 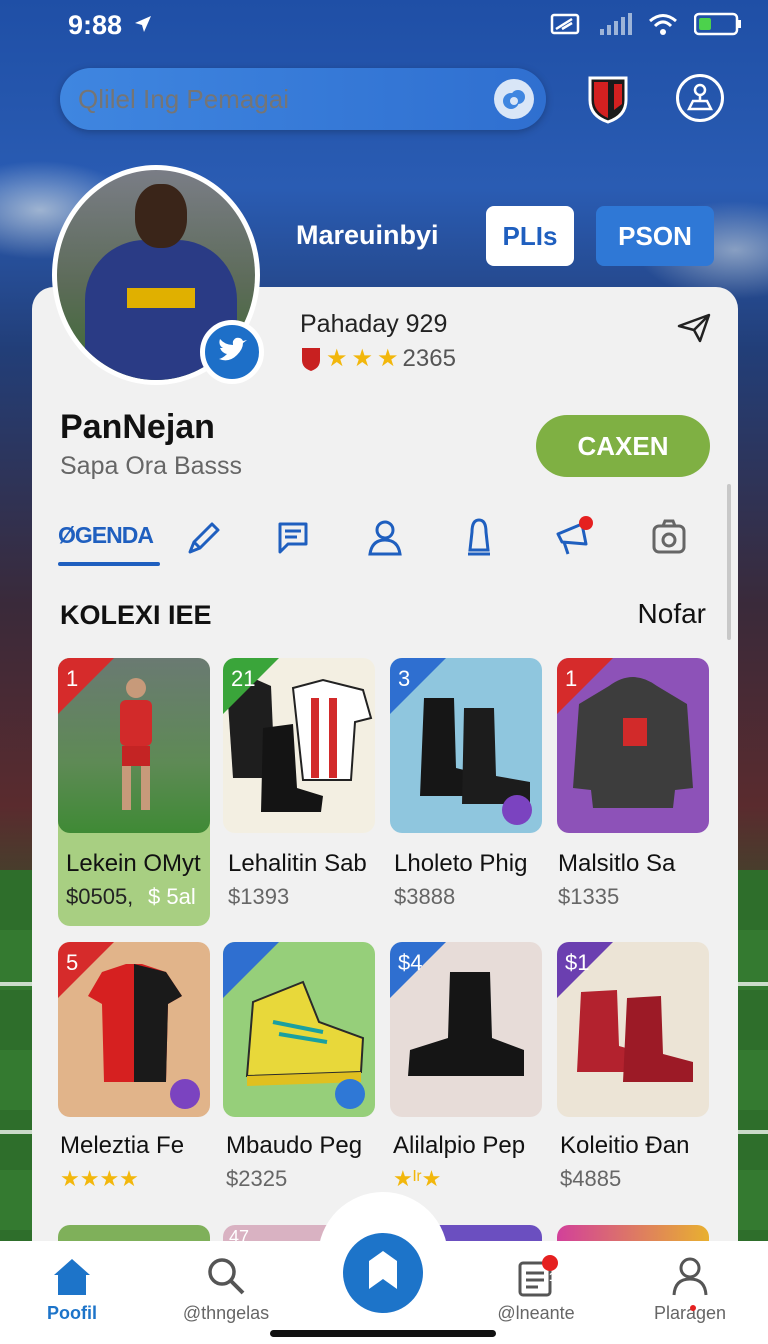 I want to click on caxen-button: CAXEN, so click(x=623, y=446).